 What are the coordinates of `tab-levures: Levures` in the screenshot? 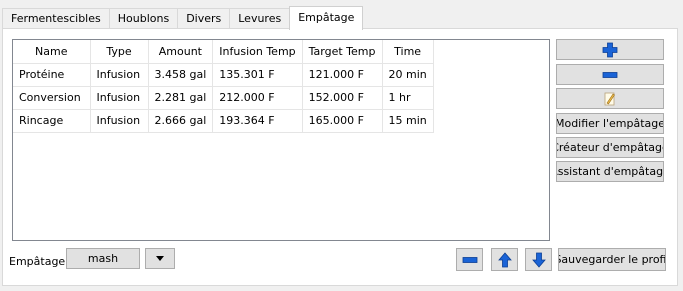 It's located at (260, 18).